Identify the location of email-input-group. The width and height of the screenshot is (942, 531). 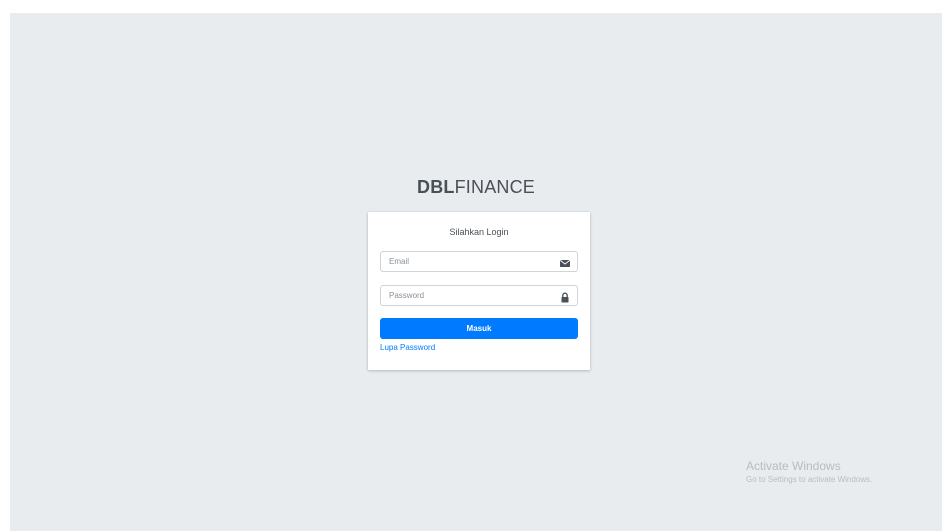
(479, 261).